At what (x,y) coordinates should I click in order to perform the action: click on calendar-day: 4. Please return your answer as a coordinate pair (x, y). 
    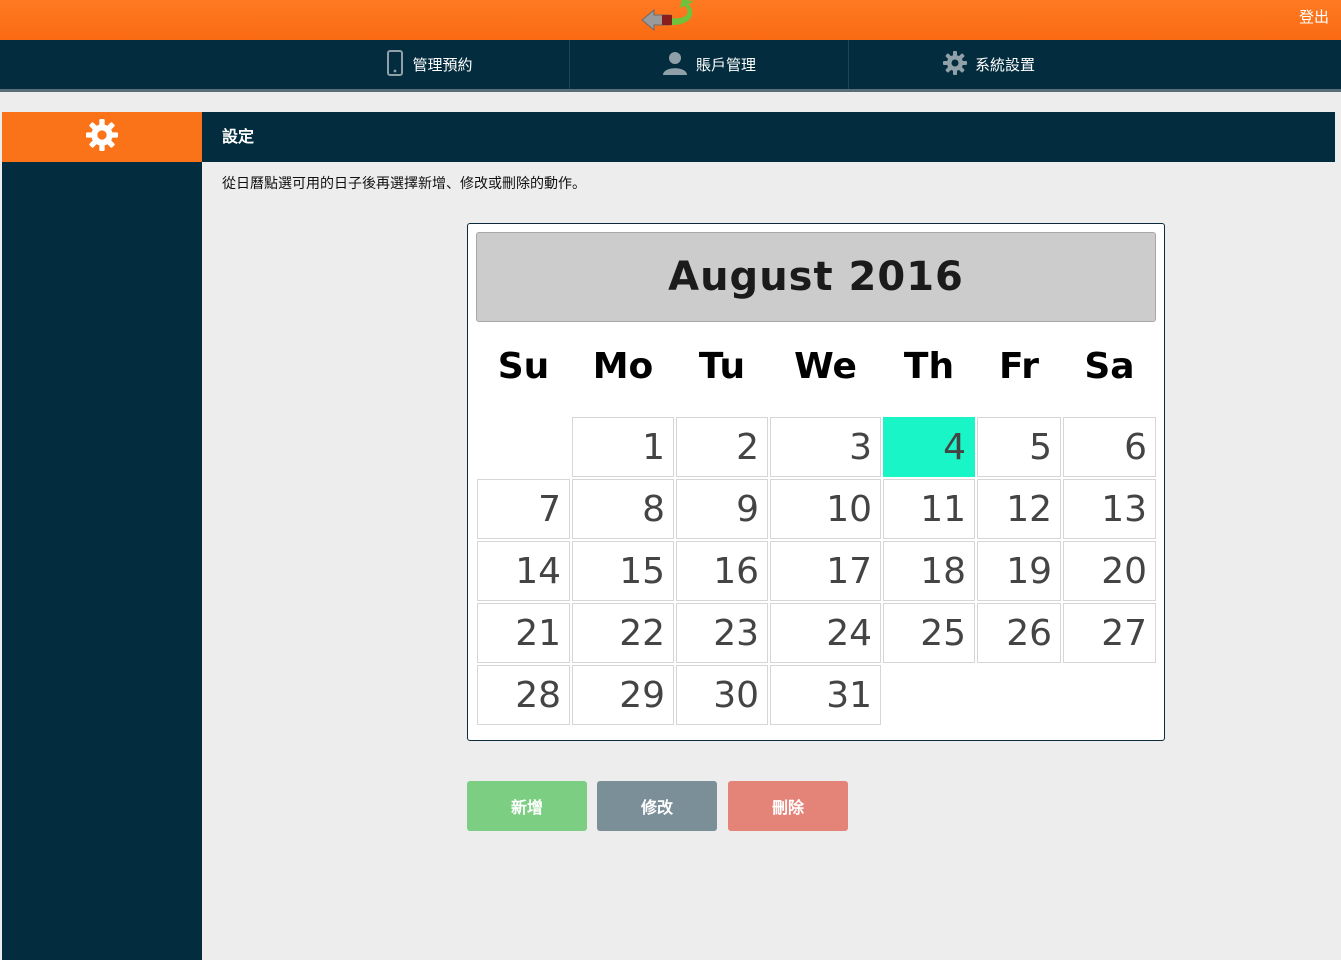
    Looking at the image, I should click on (929, 447).